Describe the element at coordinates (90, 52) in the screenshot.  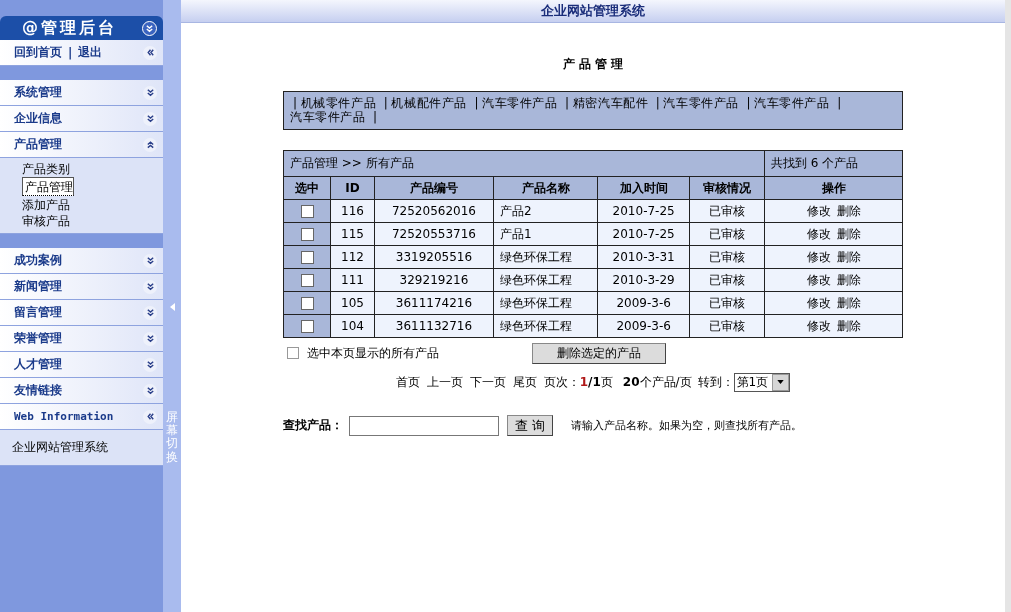
I see `quick-link: 退出` at that location.